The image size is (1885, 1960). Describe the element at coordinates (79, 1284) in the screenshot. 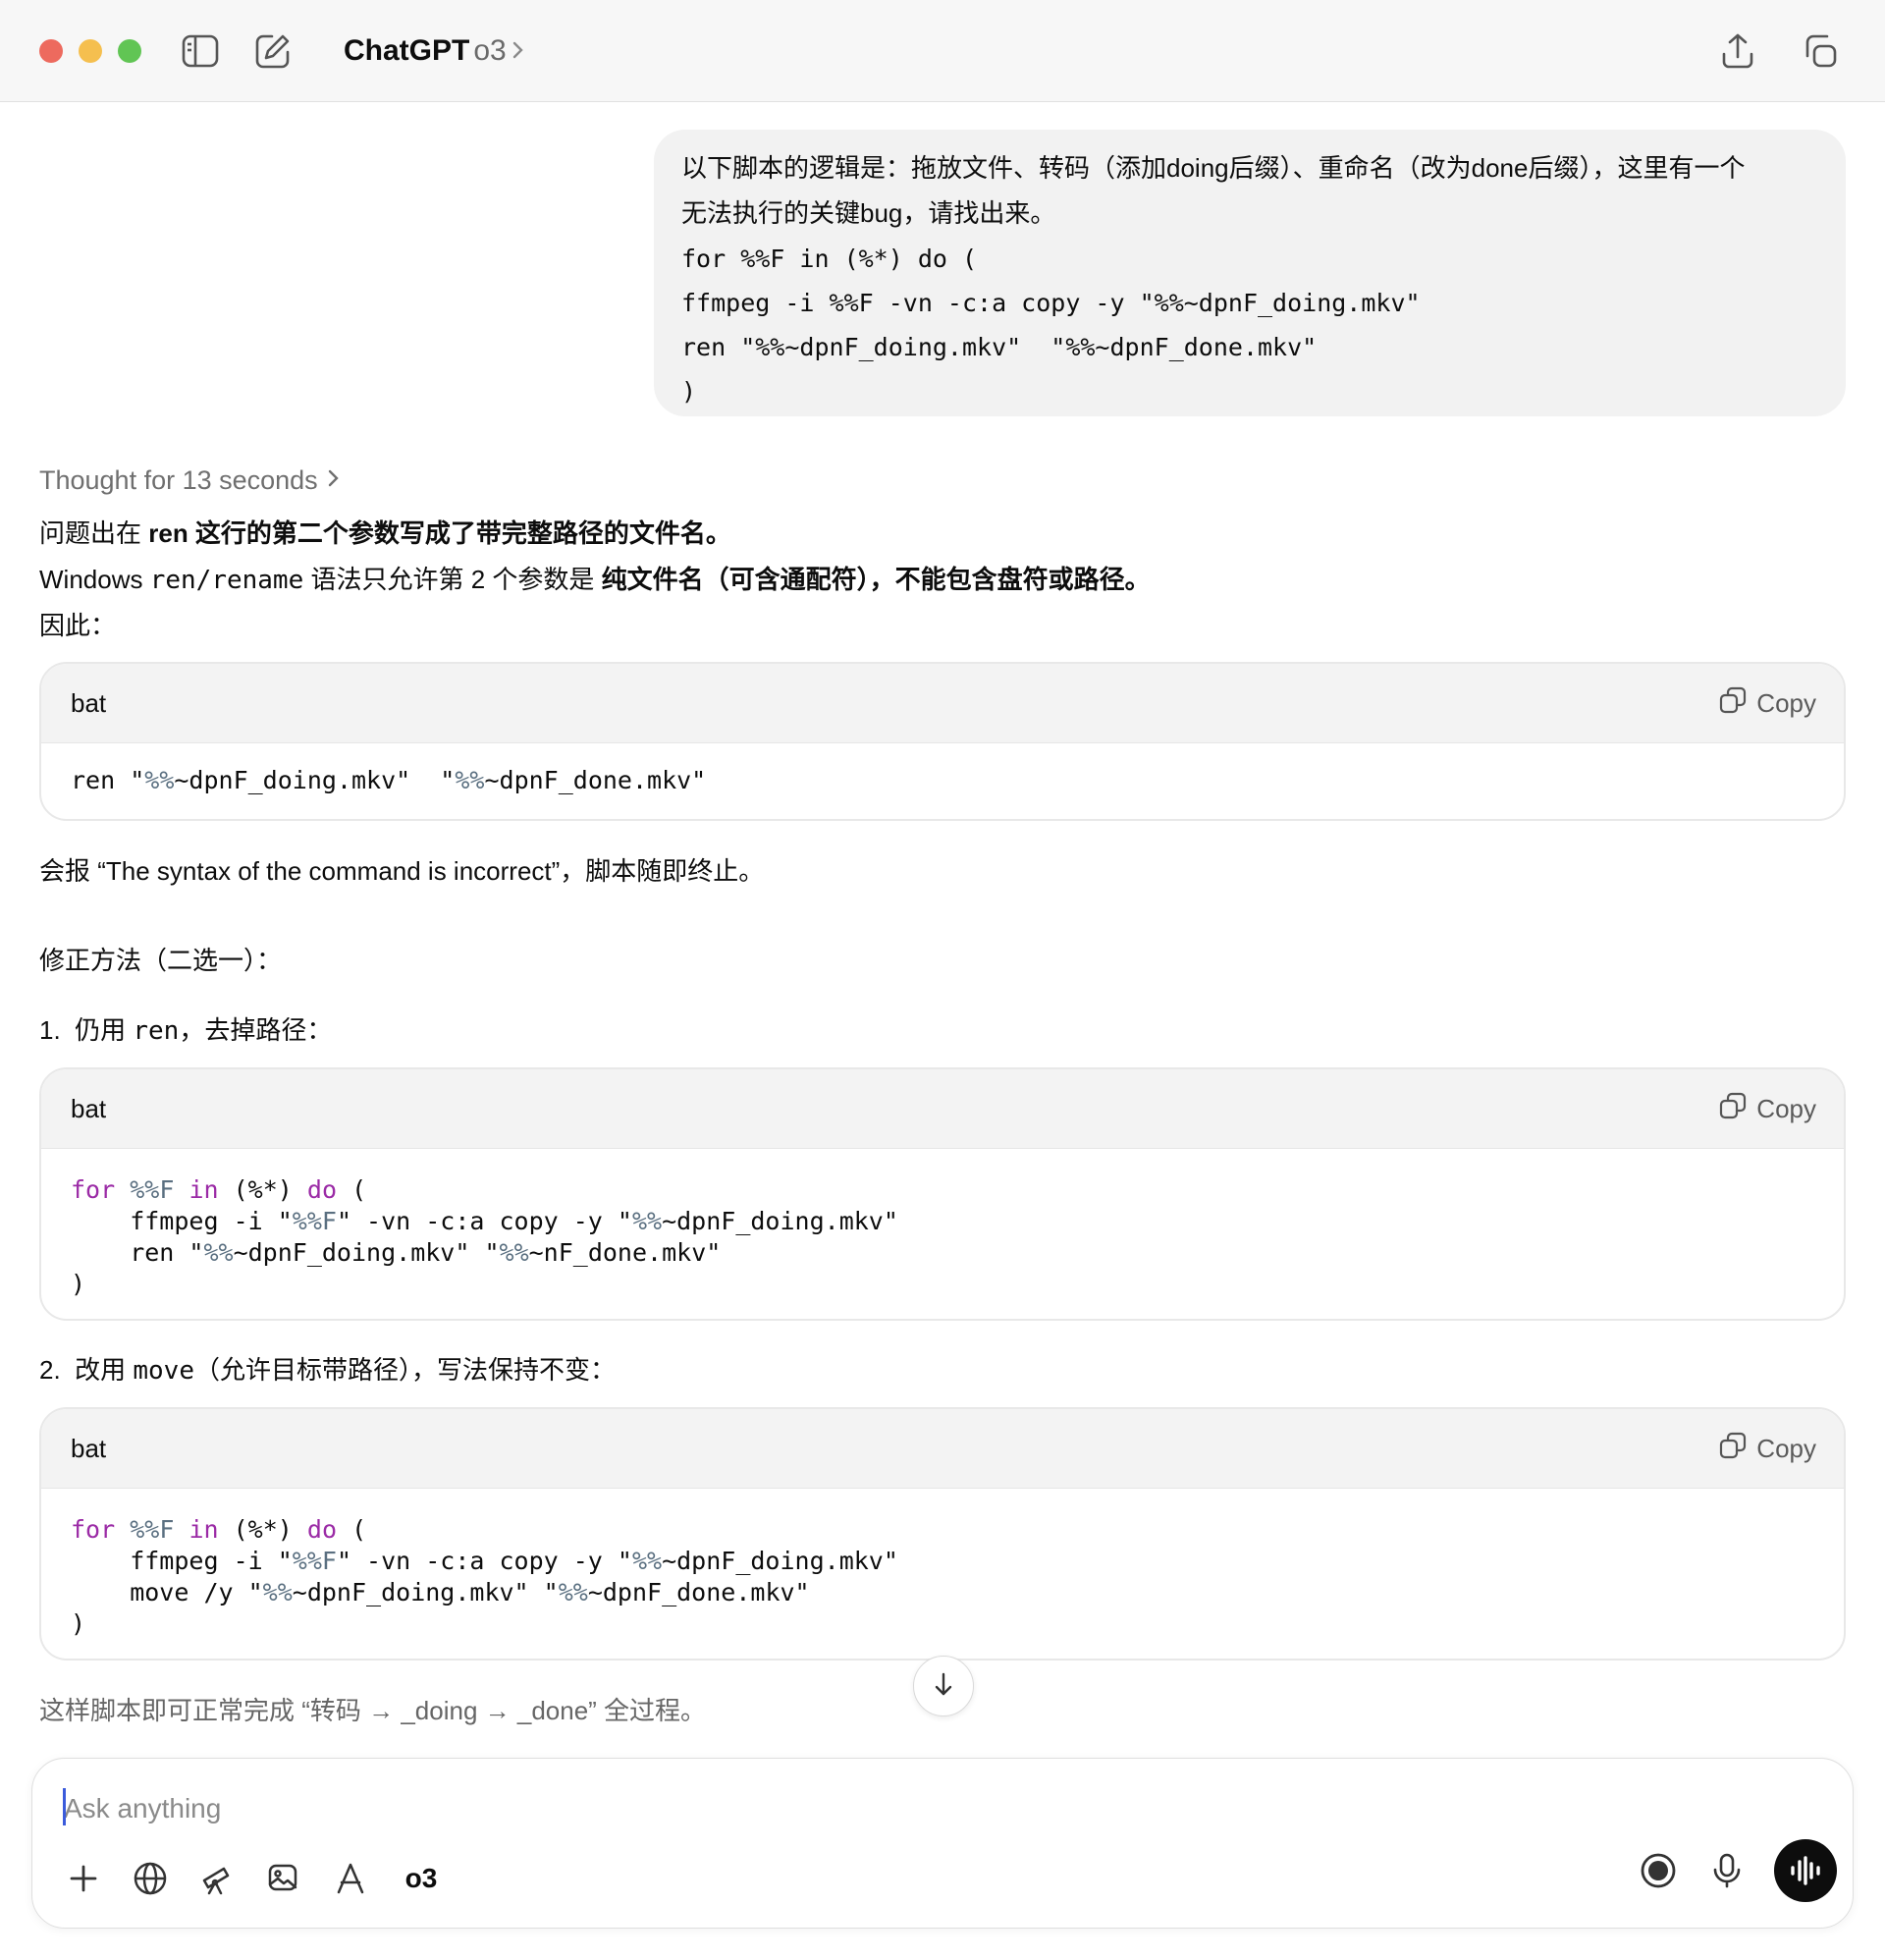

I see `code-line: )` at that location.